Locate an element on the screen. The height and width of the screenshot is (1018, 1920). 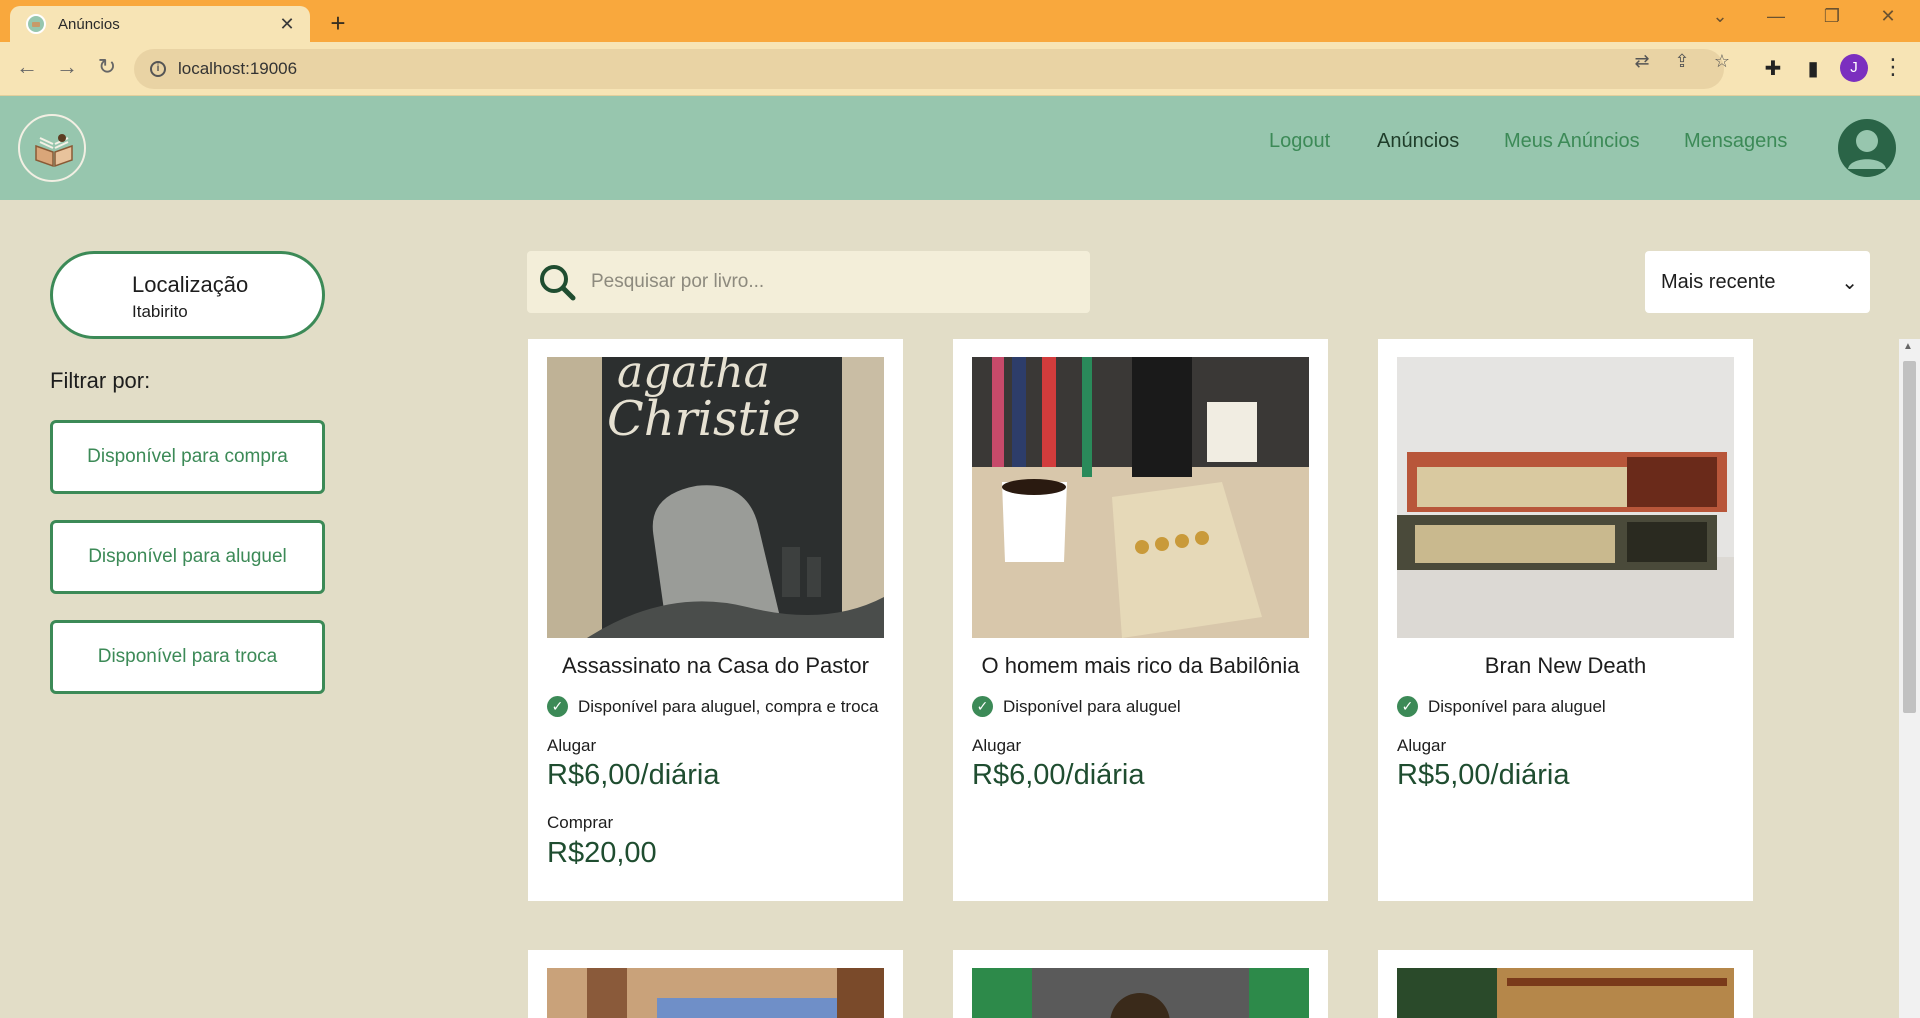
user-circle-icon is located at coordinates (1867, 148).